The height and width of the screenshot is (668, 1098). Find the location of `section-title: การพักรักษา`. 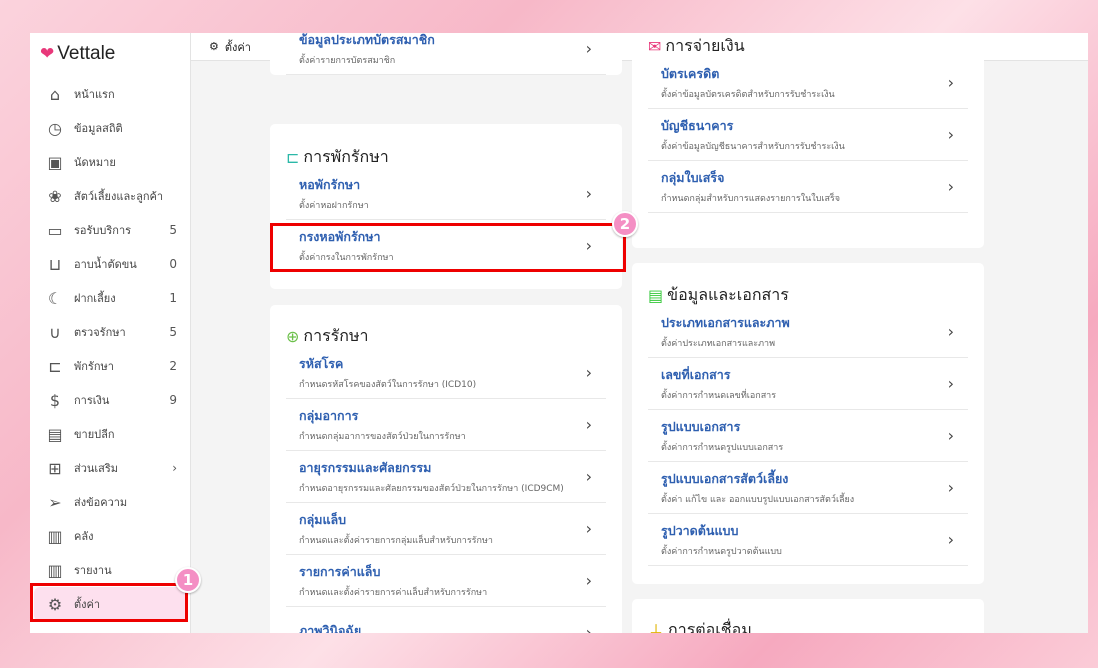

section-title: การพักรักษา is located at coordinates (346, 156).